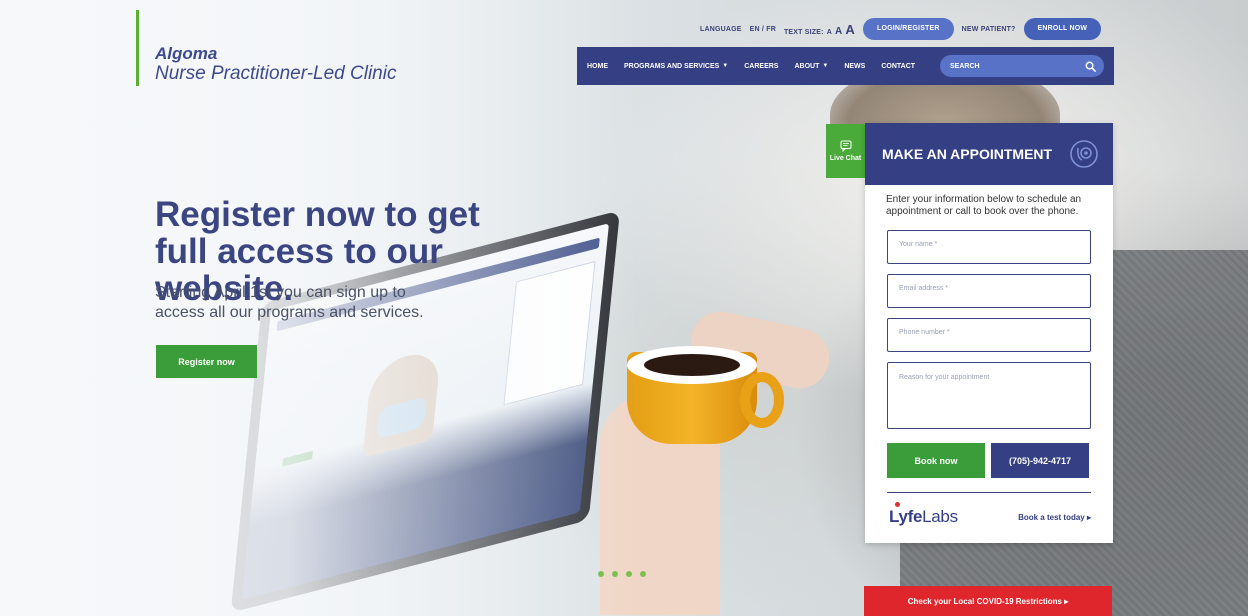 The width and height of the screenshot is (1248, 616). I want to click on nav-item-label: PROGRAMS AND SERVICES, so click(672, 66).